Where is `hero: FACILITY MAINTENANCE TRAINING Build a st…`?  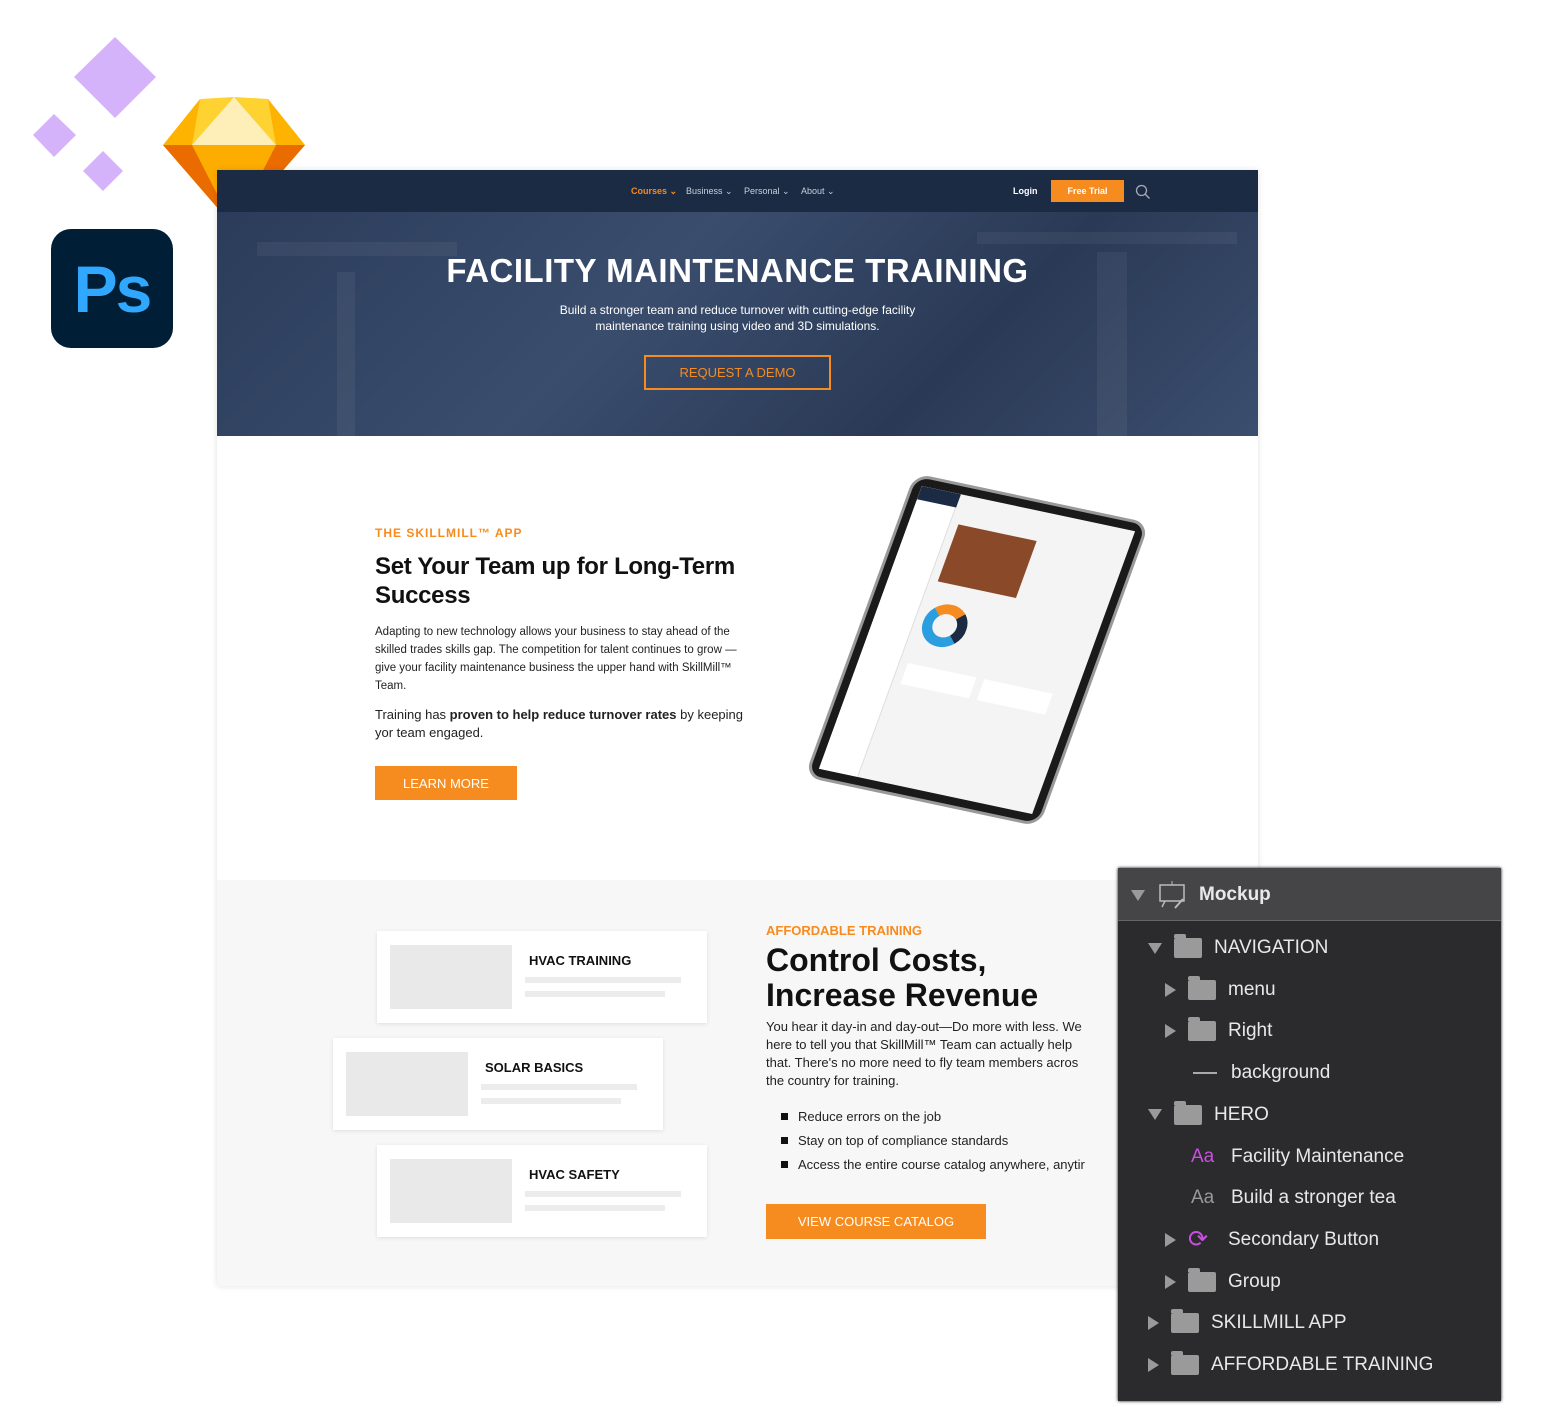
hero: FACILITY MAINTENANCE TRAINING Build a st… is located at coordinates (737, 324).